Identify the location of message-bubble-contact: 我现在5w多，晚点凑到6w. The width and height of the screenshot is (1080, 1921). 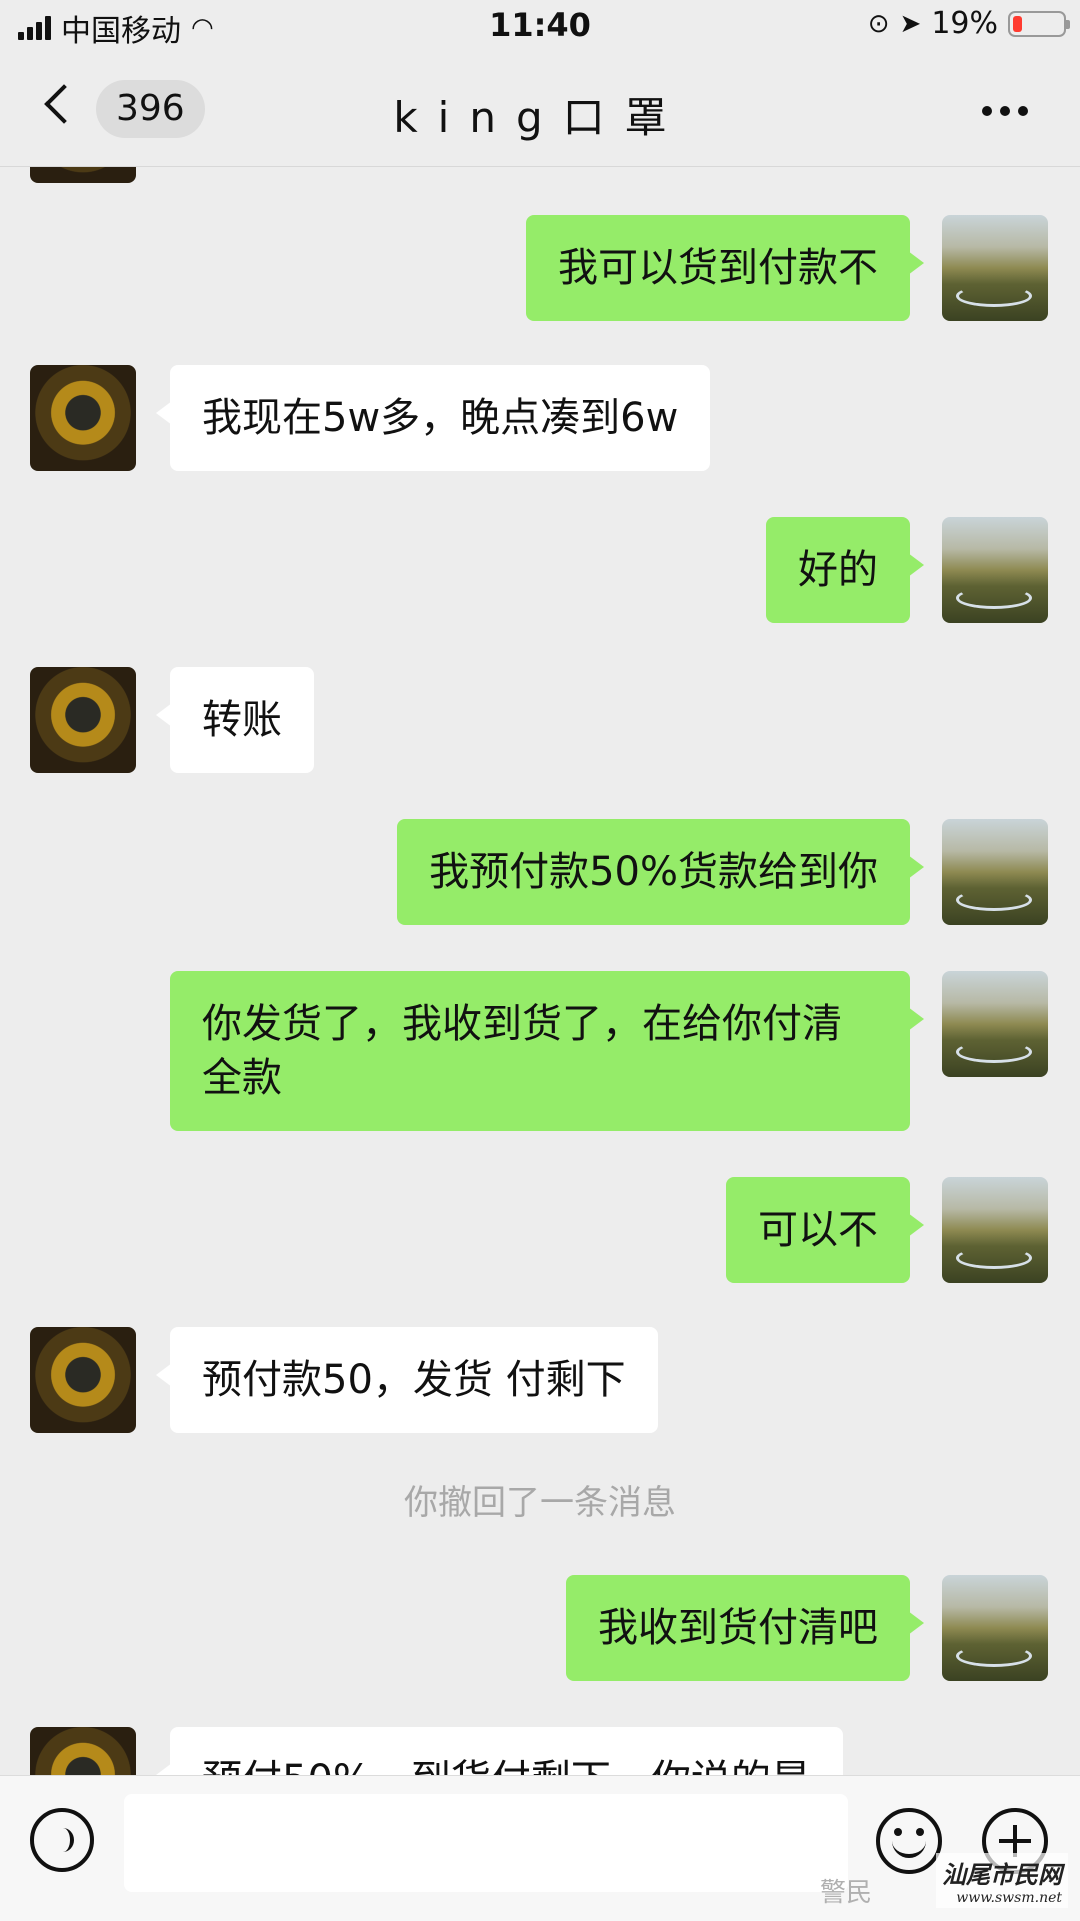
(433, 418).